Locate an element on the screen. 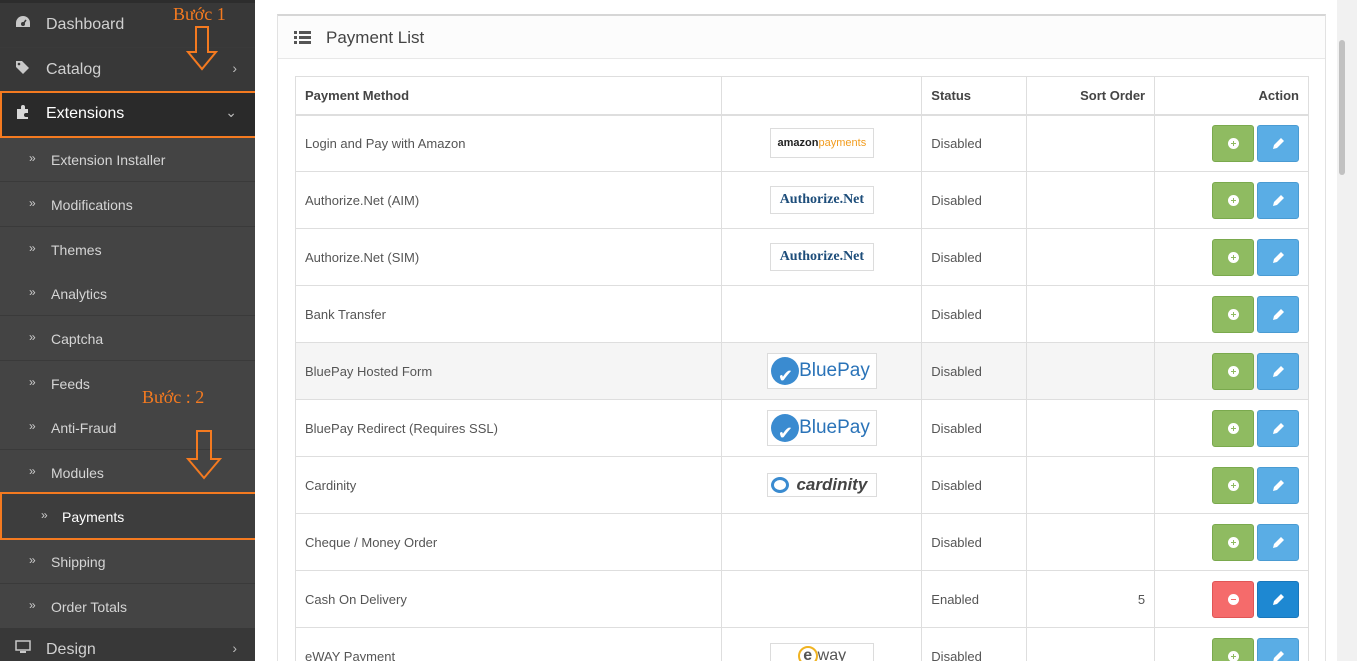 Image resolution: width=1357 pixels, height=661 pixels. col-header-sort: Sort Order is located at coordinates (1091, 96).